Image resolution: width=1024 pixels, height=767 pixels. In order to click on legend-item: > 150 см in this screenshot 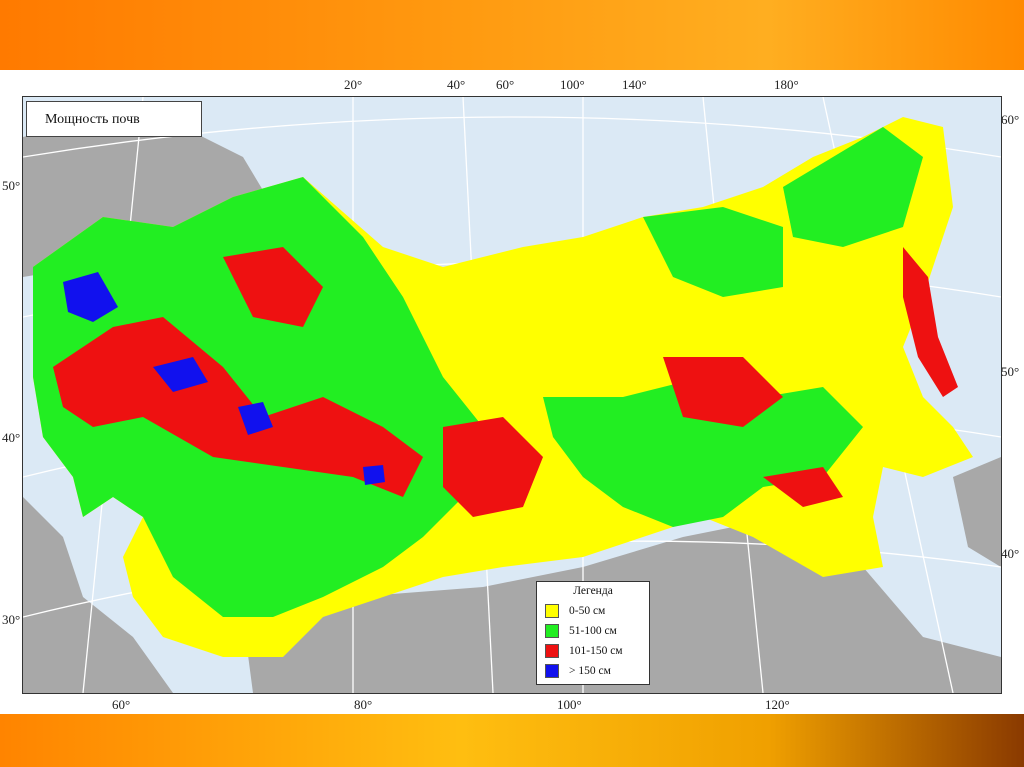, I will do `click(593, 671)`.